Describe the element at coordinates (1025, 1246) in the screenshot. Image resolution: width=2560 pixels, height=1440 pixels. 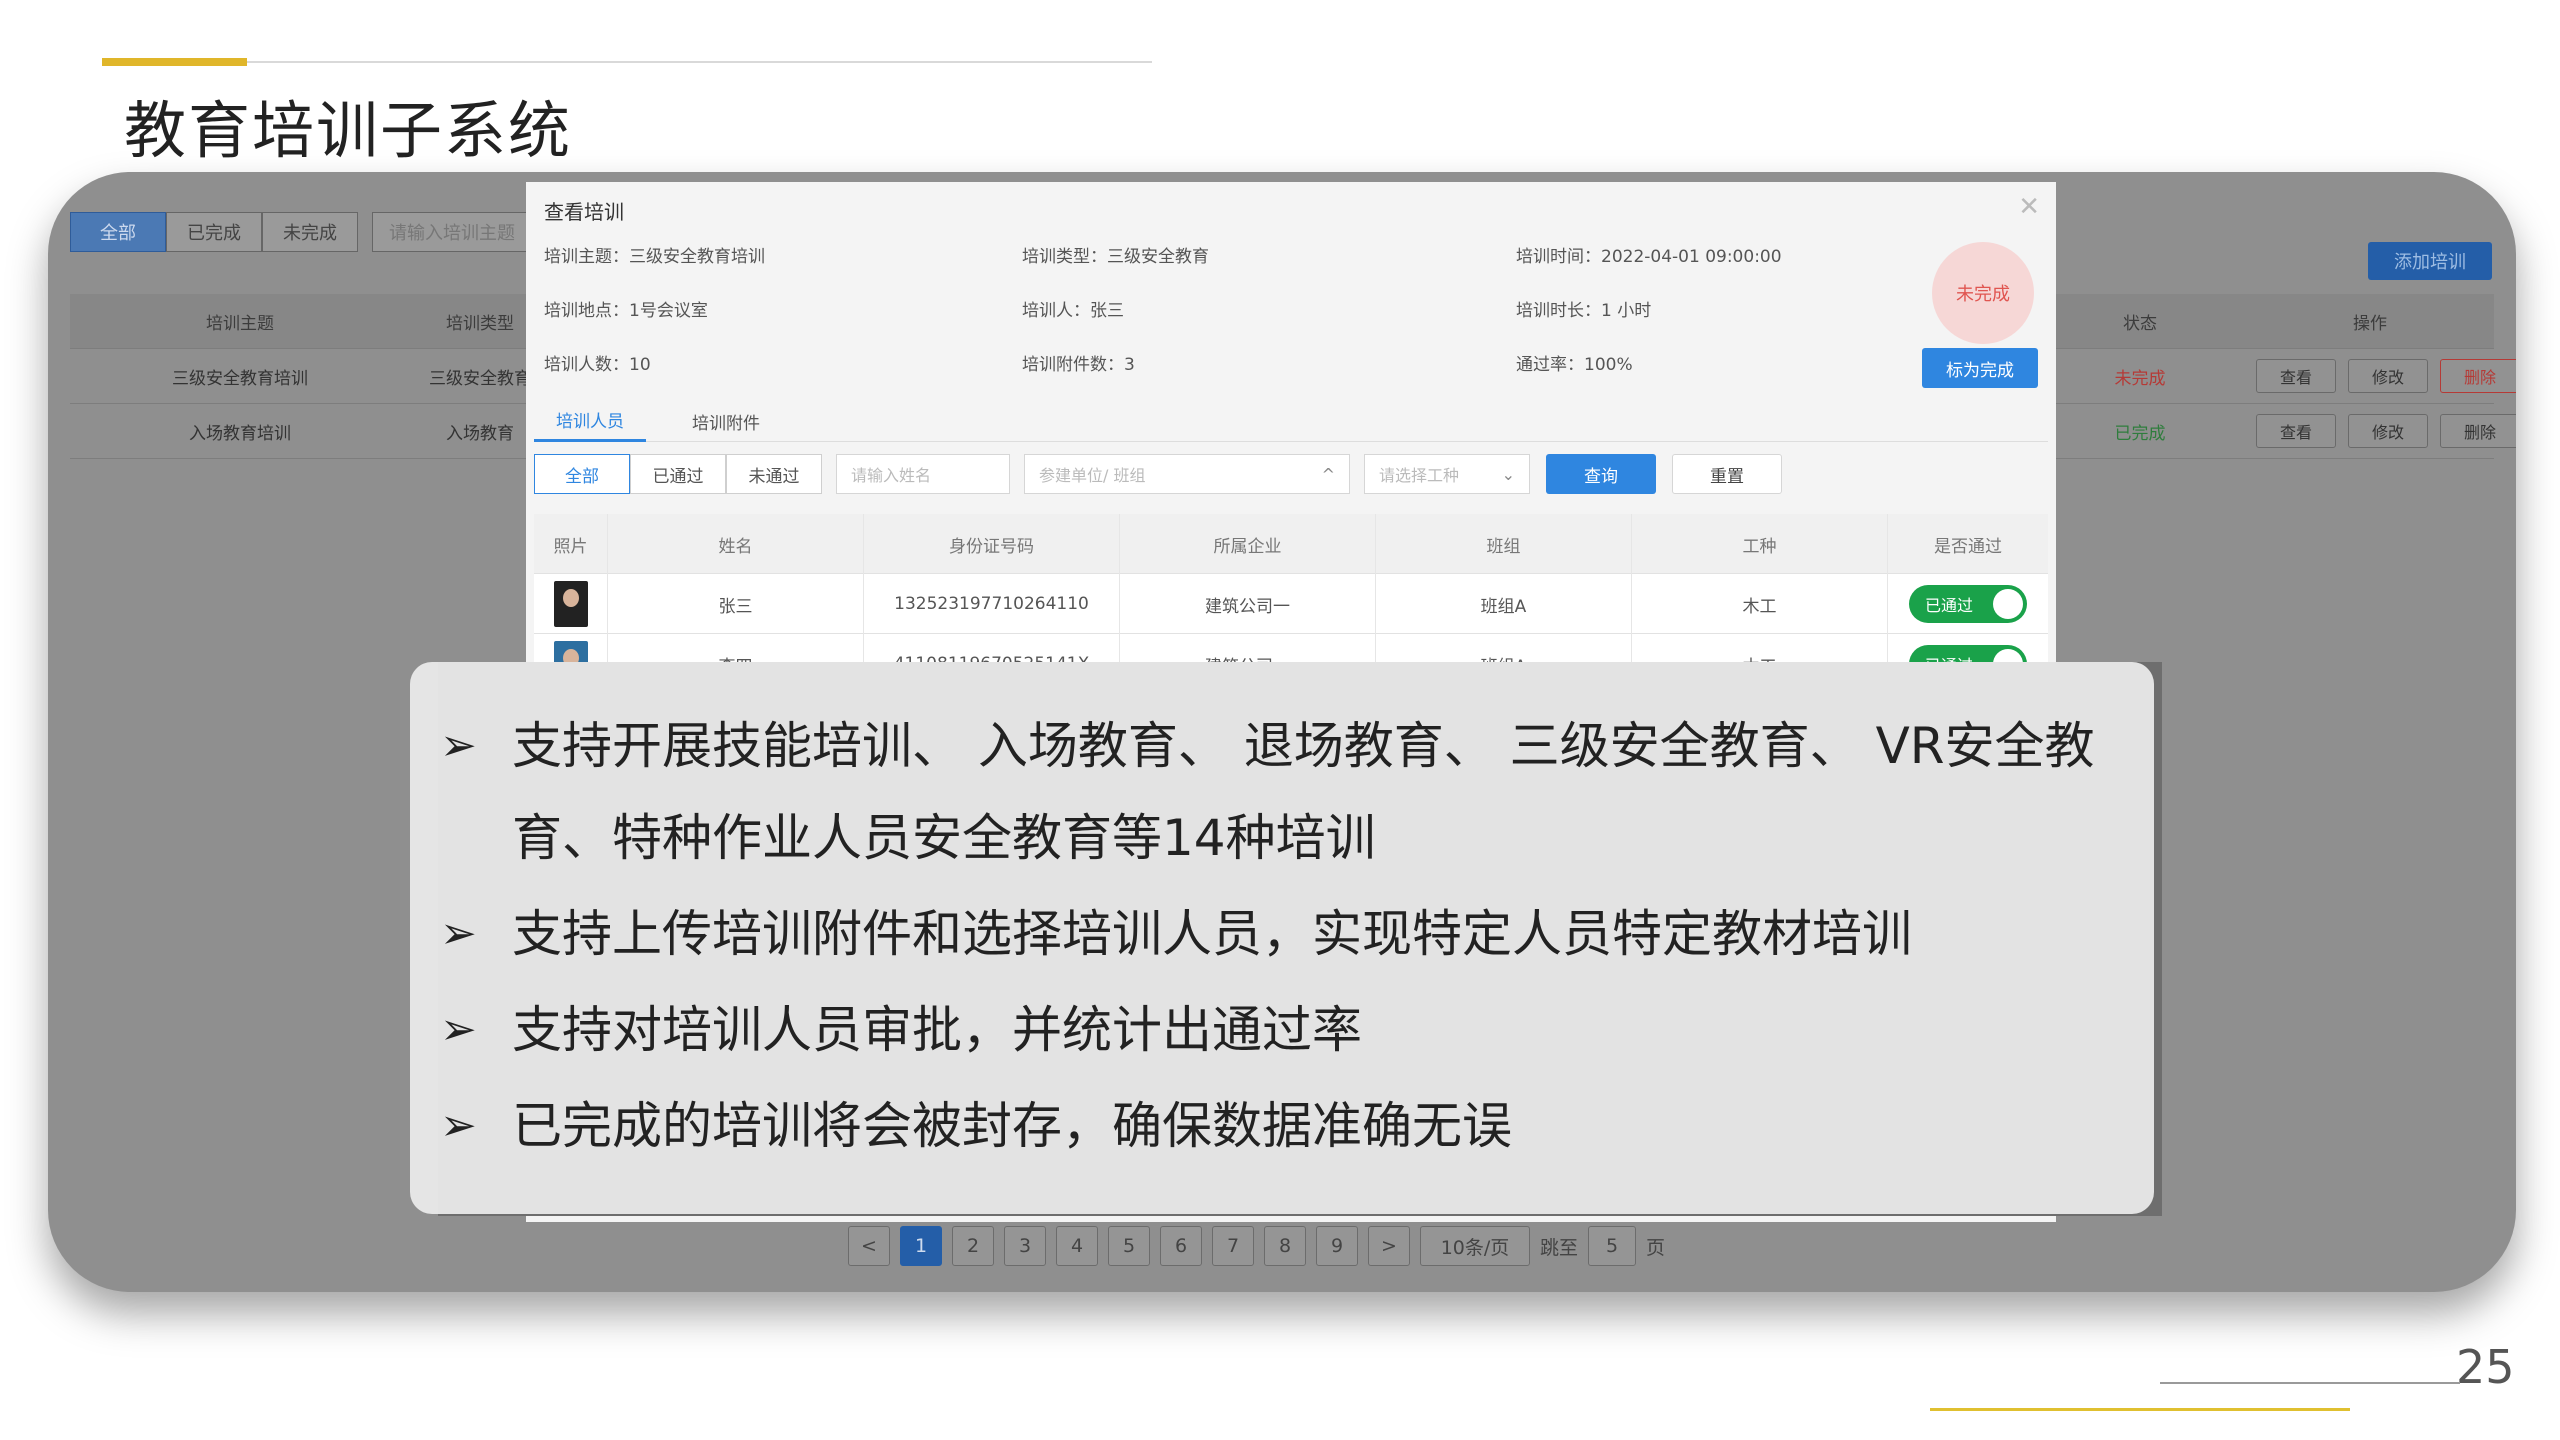
I see `page-button-3: 3` at that location.